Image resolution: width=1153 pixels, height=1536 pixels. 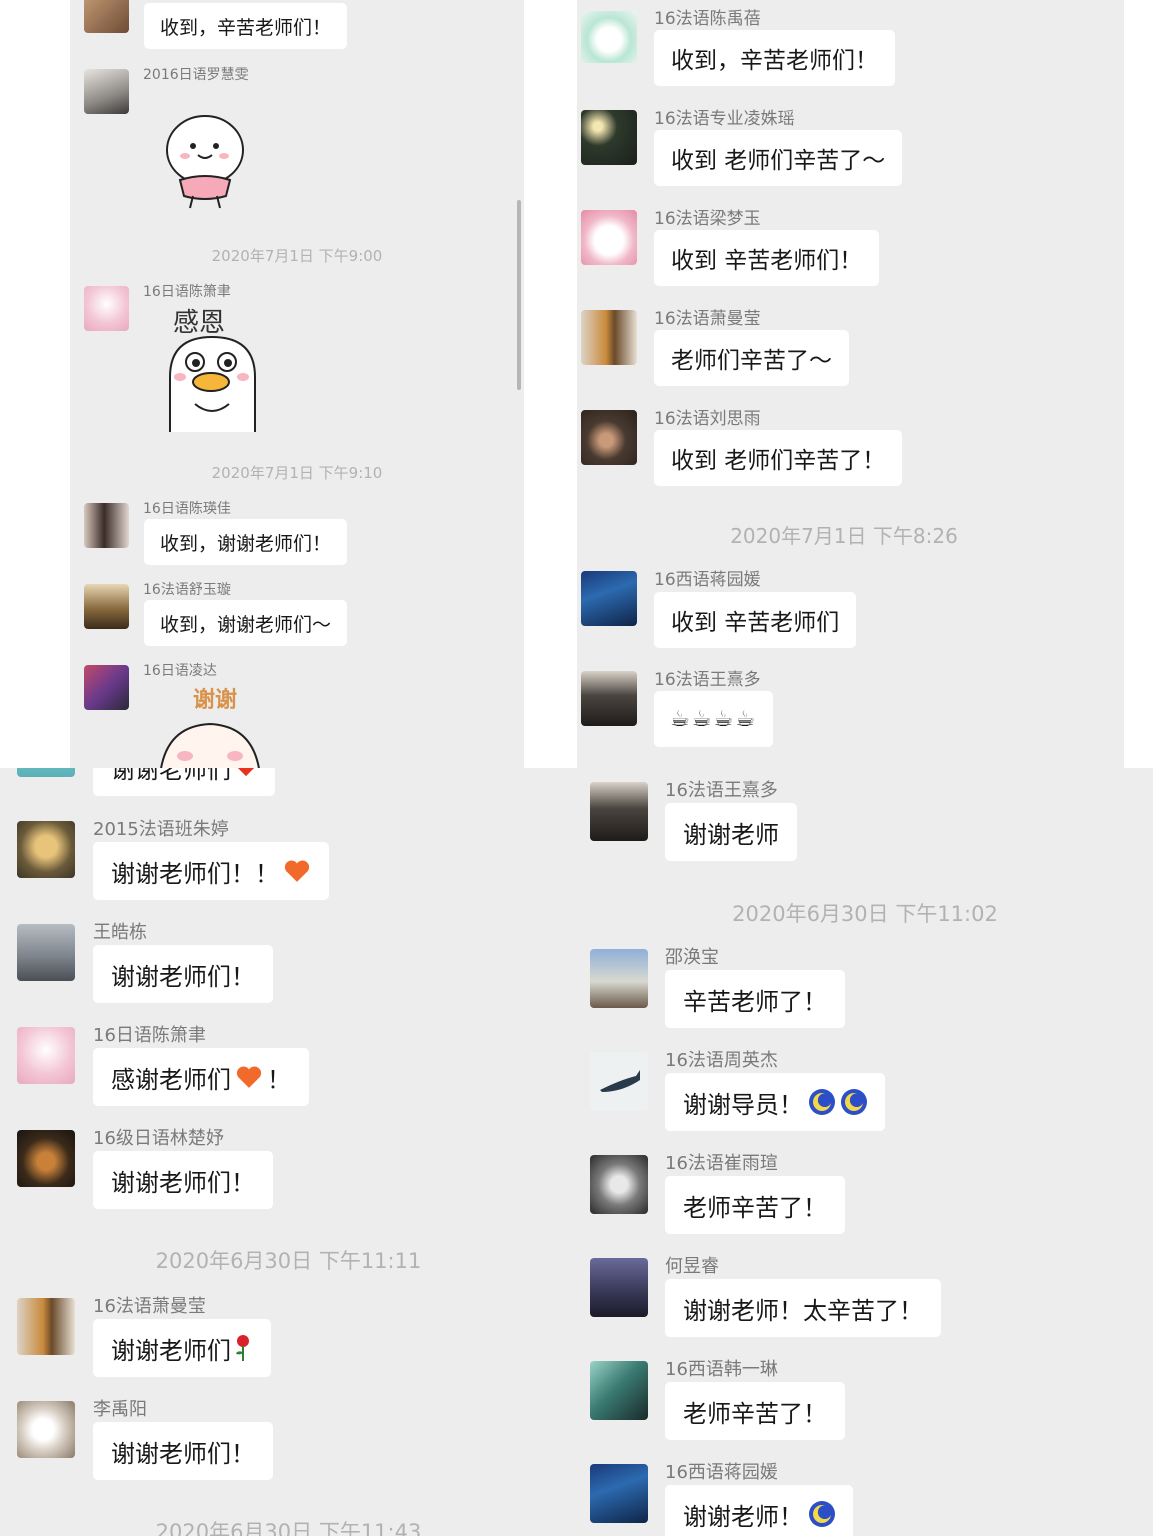 I want to click on message-bubble: 辛苦老师了！, so click(x=755, y=999).